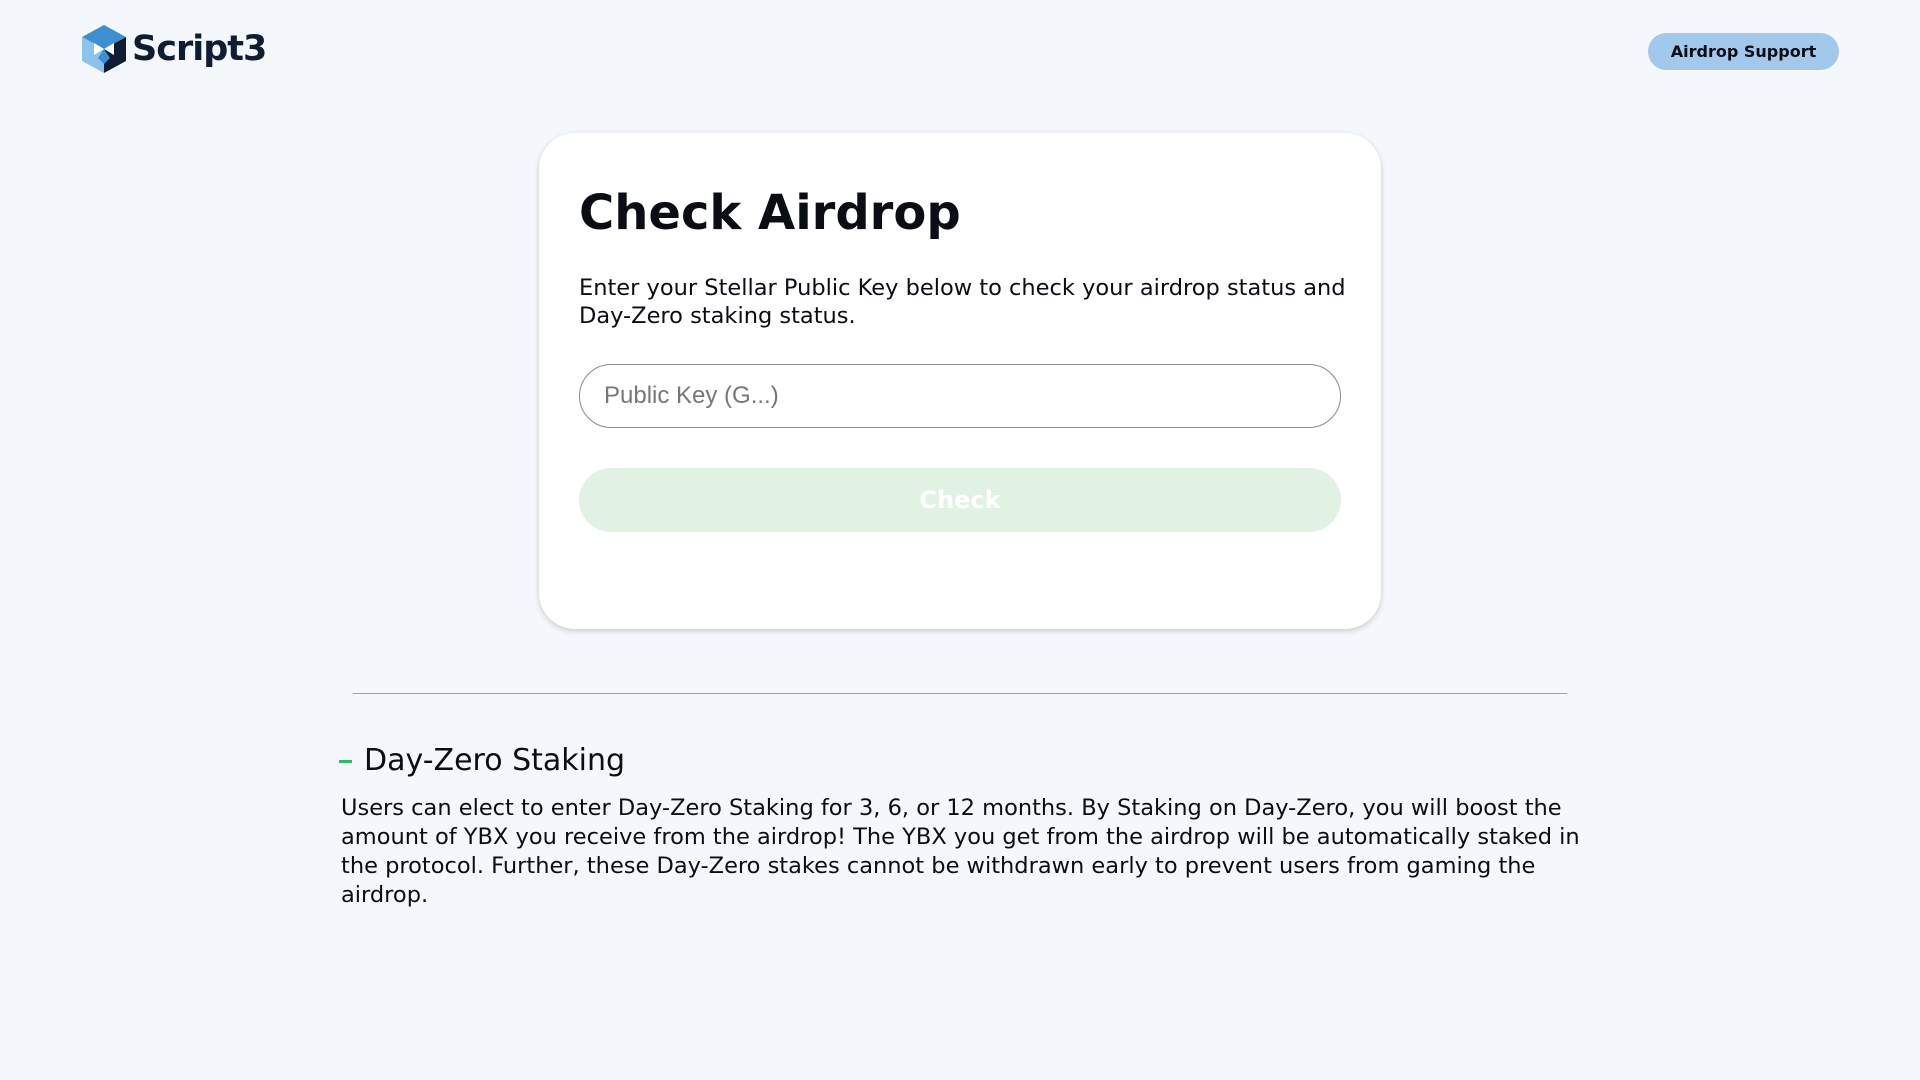  I want to click on faq-day-zero-staking-header: Day-Zero Staking, so click(482, 761).